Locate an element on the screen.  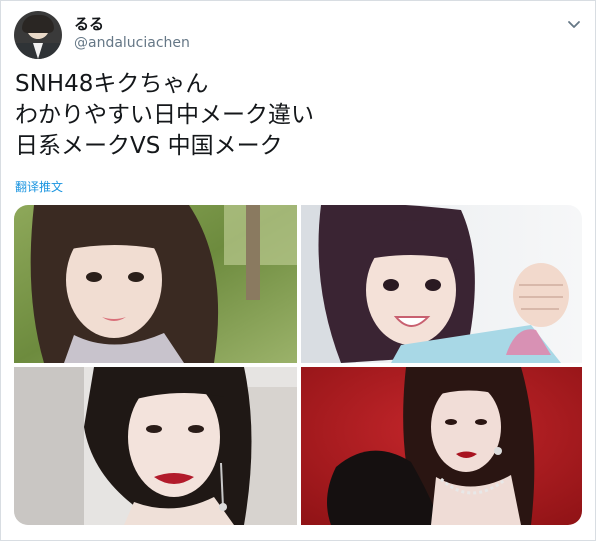
avatar is located at coordinates (38, 35).